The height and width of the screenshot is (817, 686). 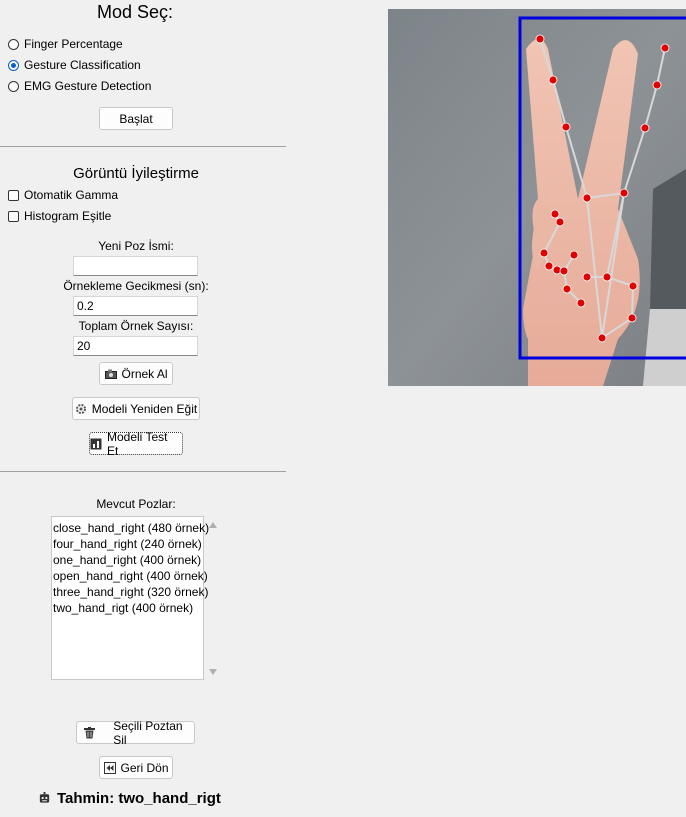 I want to click on take-sample-button: Örnek Al, so click(x=136, y=373).